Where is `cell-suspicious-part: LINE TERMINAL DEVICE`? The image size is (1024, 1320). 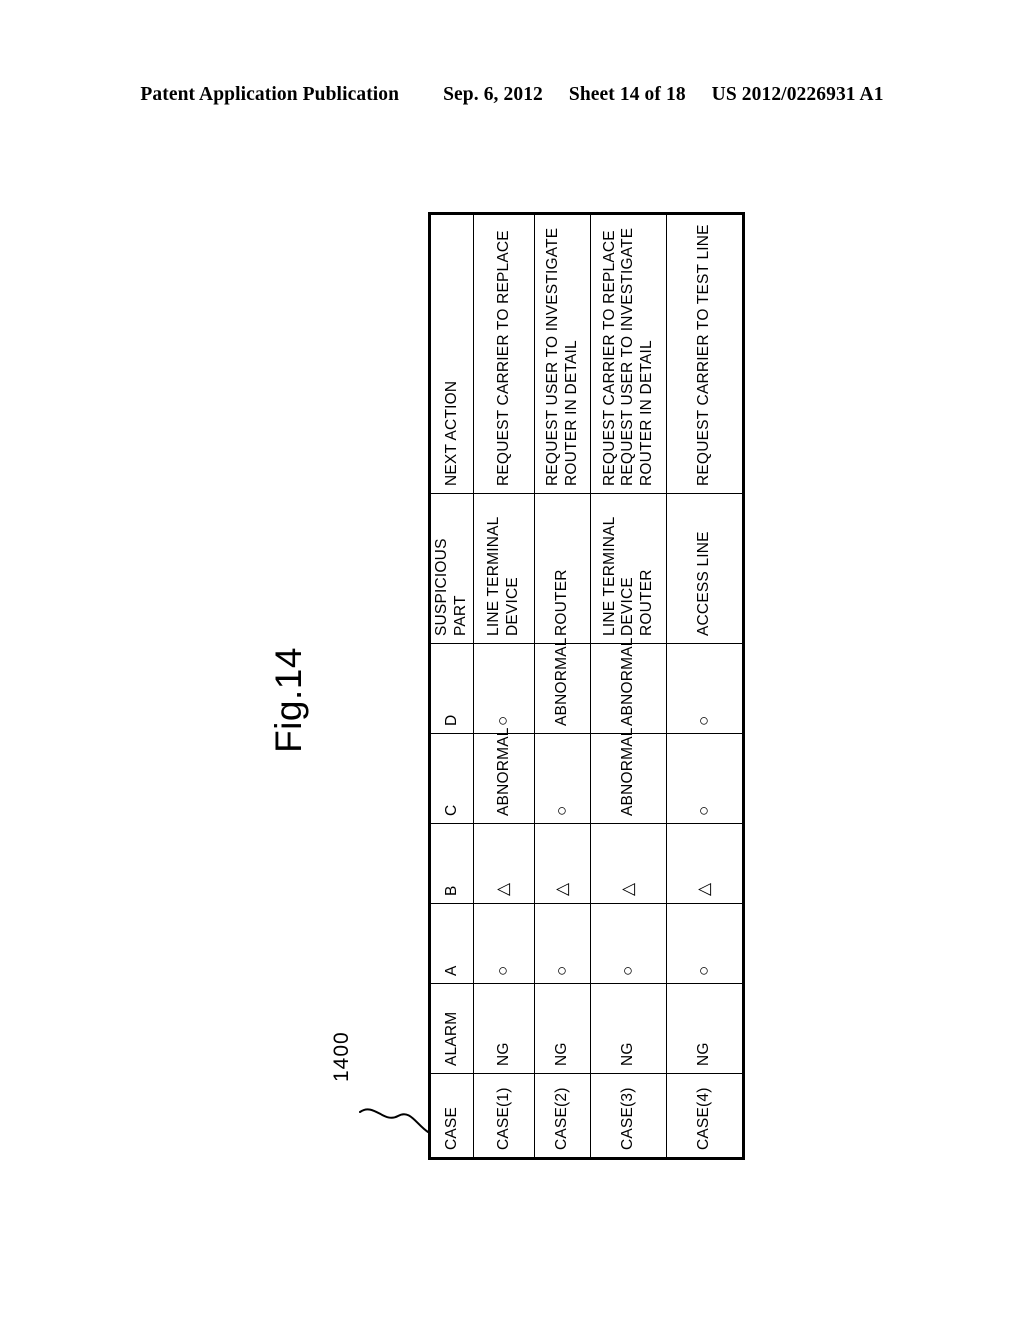 cell-suspicious-part: LINE TERMINAL DEVICE is located at coordinates (504, 568).